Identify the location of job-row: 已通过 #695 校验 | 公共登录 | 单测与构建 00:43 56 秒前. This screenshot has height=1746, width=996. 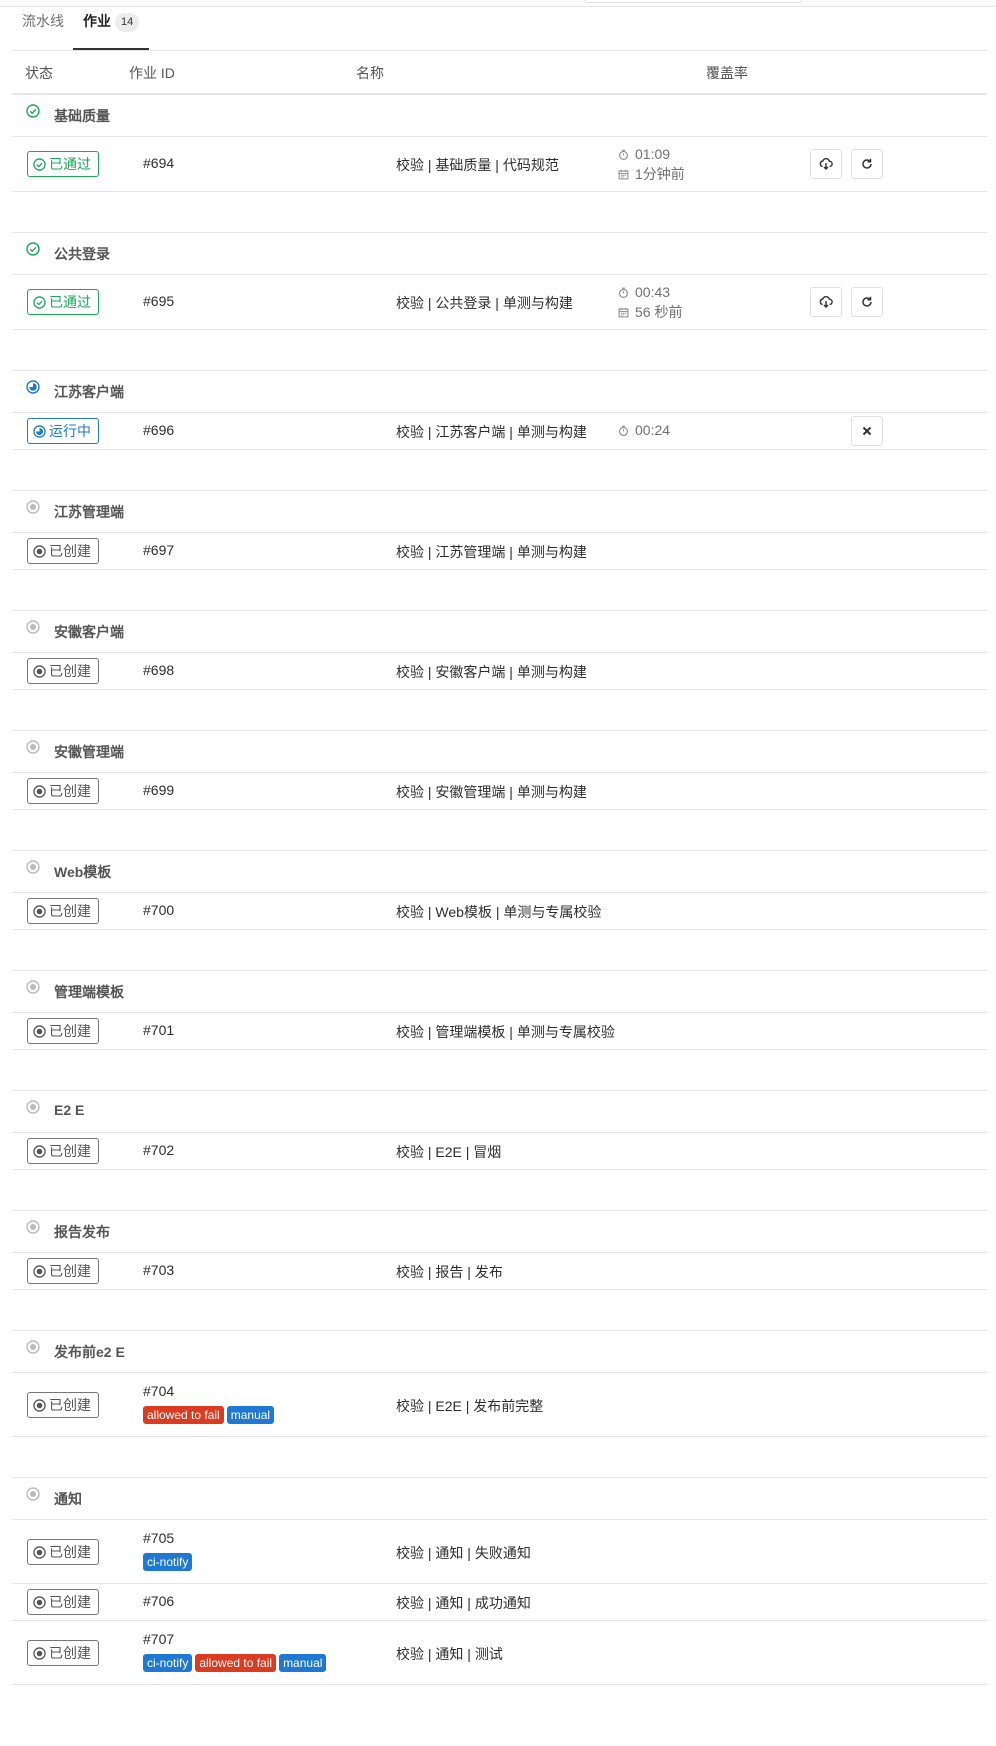
(499, 302).